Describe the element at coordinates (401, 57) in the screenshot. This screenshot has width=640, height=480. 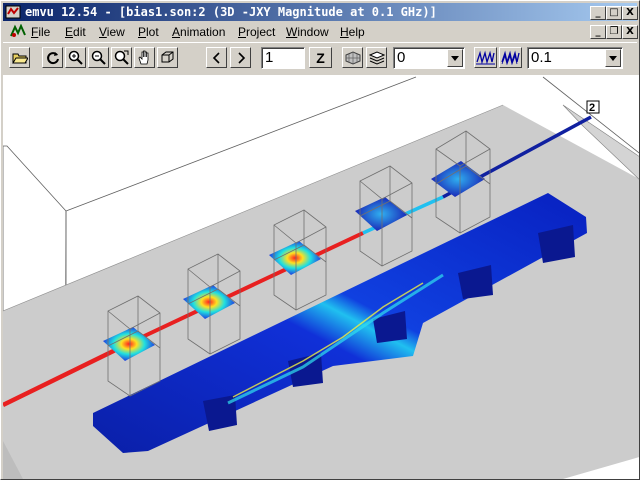
I see `frame-select-value: 0` at that location.